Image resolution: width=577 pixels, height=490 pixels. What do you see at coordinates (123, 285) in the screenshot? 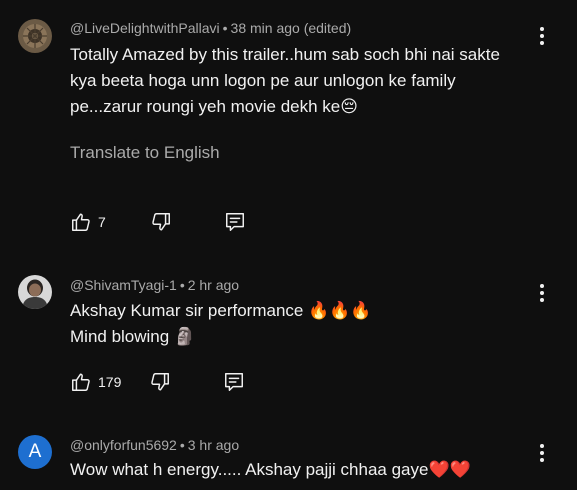
I see `author-name: @ShivamTyagi-1` at bounding box center [123, 285].